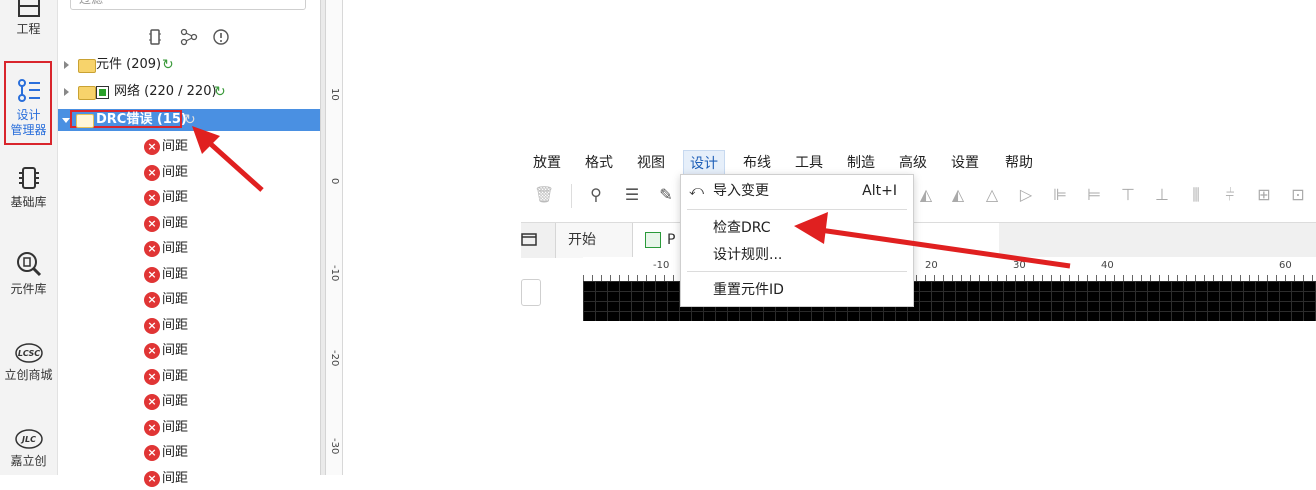 The image size is (1316, 490). Describe the element at coordinates (544, 195) in the screenshot. I see `delete-icon: 🗑` at that location.